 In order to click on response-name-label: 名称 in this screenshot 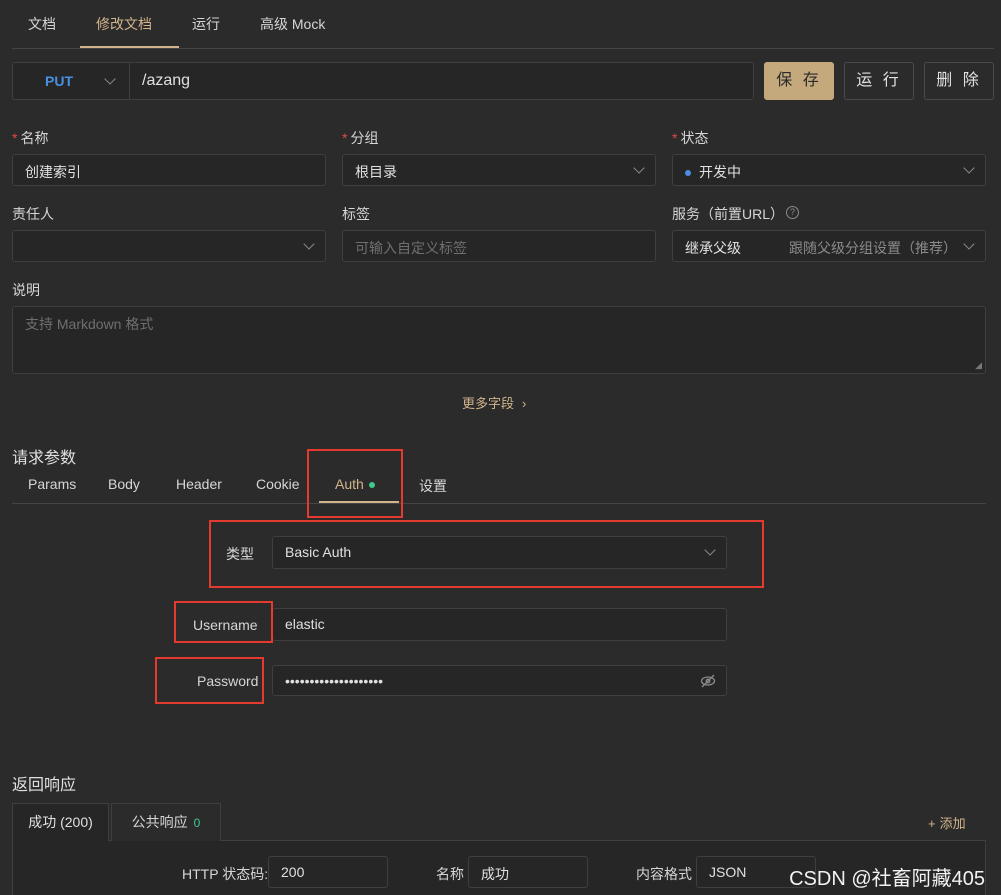, I will do `click(450, 874)`.